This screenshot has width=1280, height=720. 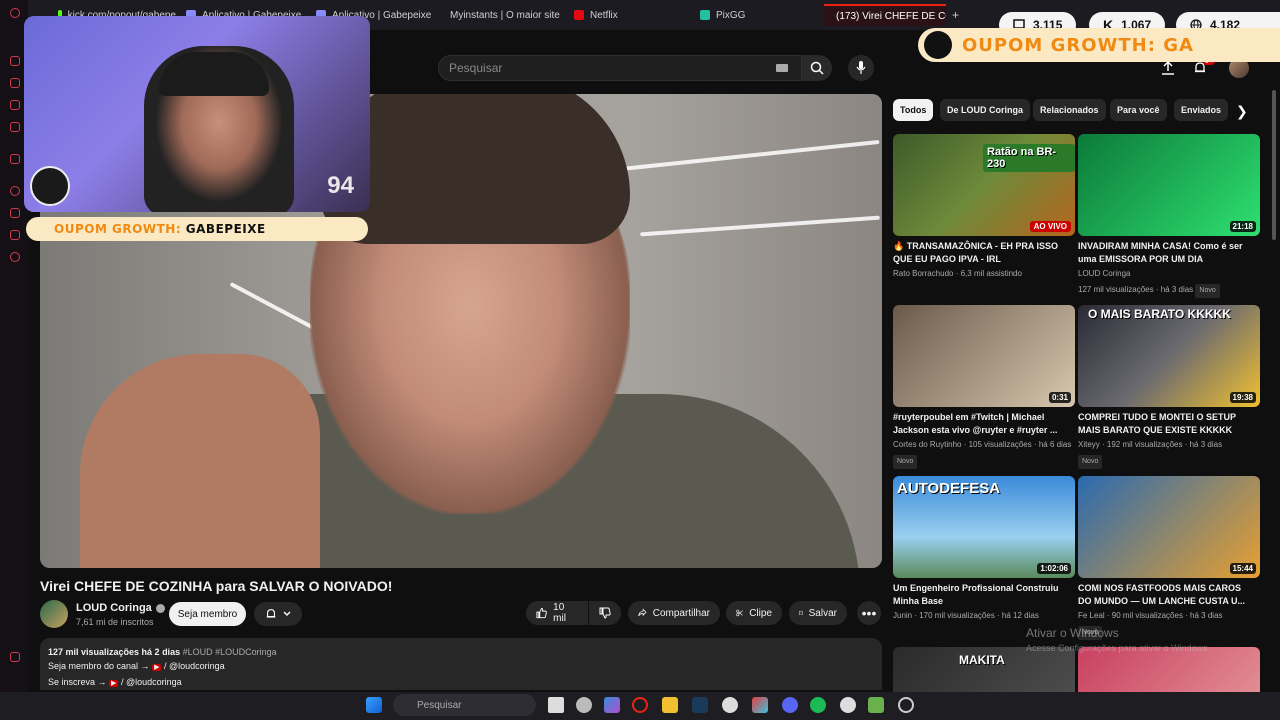 I want to click on settings-icon, so click(x=15, y=257).